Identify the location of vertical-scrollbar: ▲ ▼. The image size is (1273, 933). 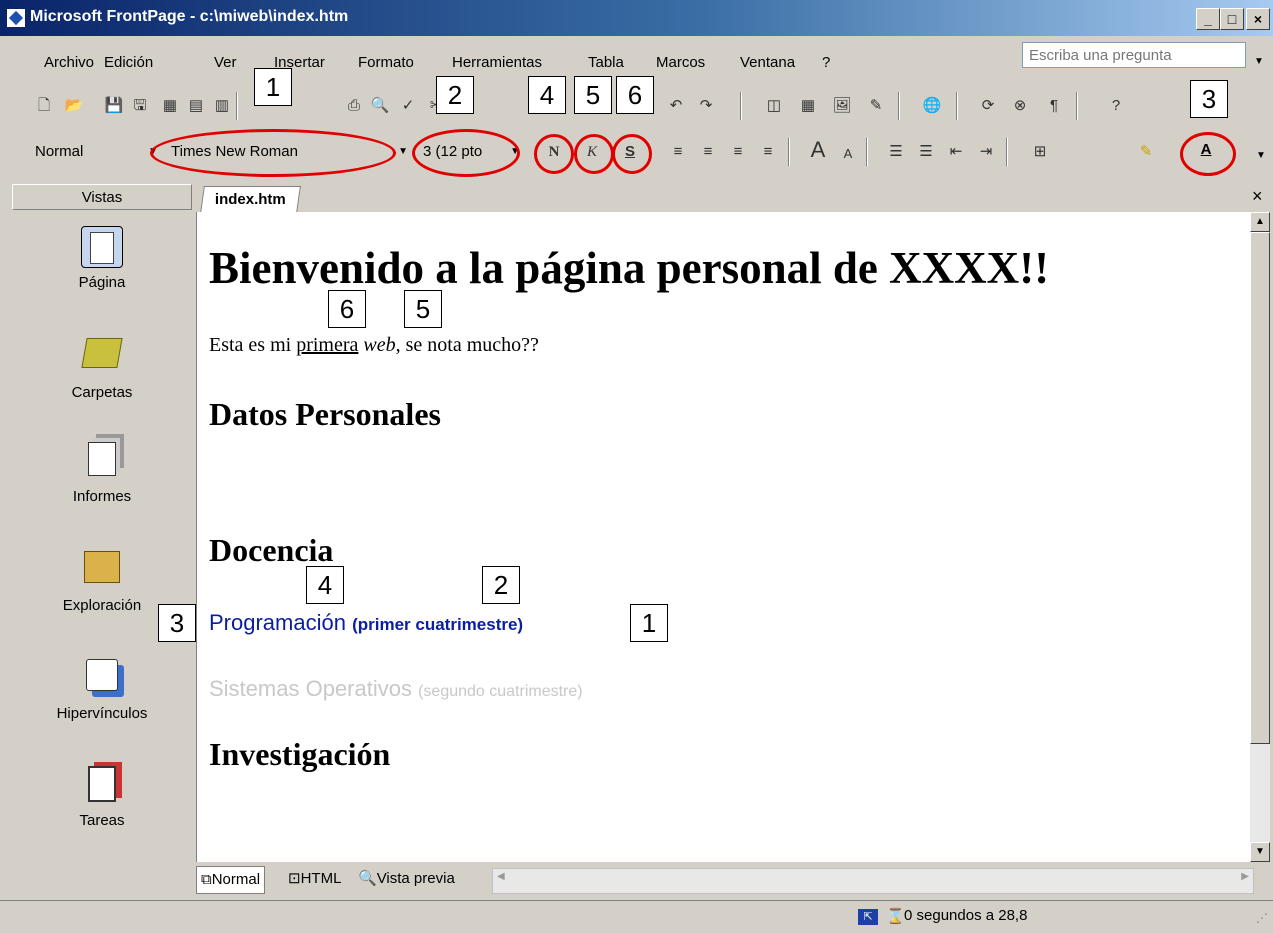
(1260, 537).